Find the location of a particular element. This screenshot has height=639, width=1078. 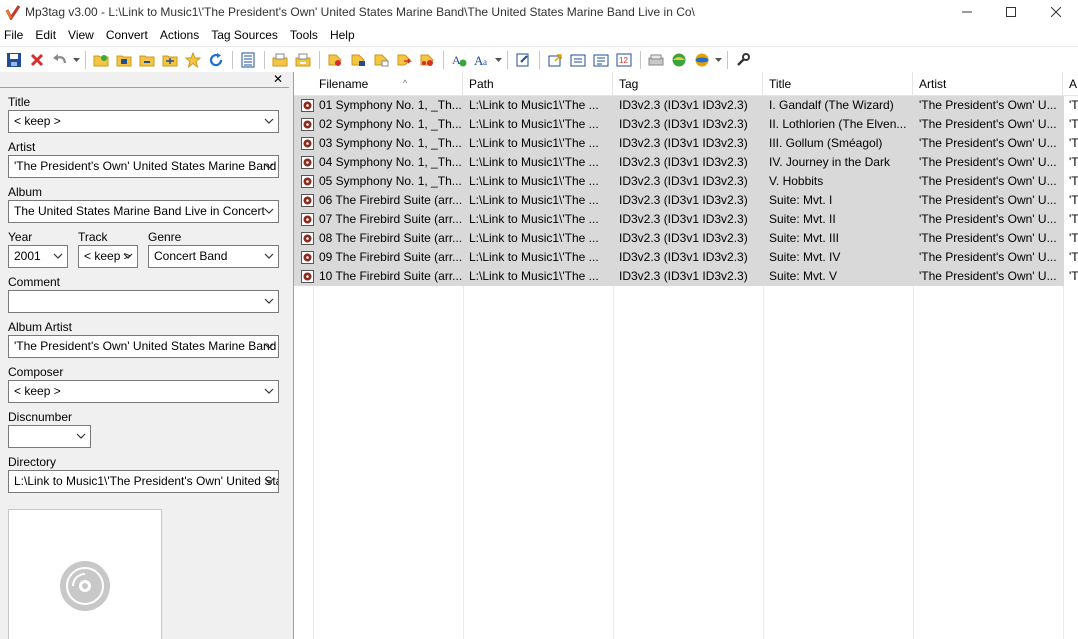

remove-tag-button is located at coordinates (37, 60).